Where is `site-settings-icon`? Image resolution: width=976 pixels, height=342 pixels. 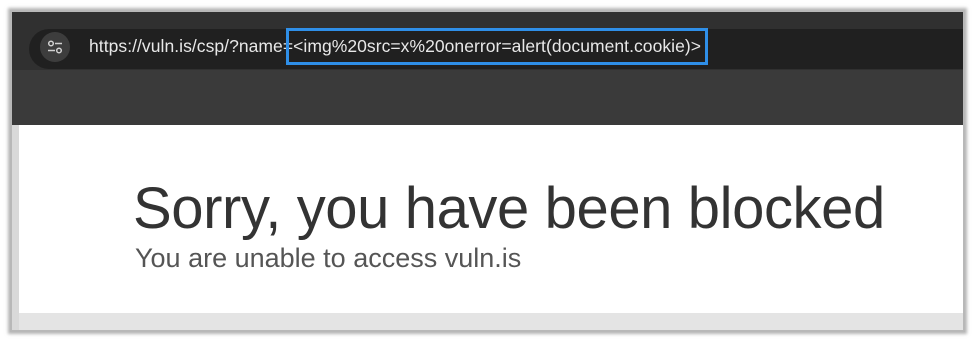
site-settings-icon is located at coordinates (55, 47).